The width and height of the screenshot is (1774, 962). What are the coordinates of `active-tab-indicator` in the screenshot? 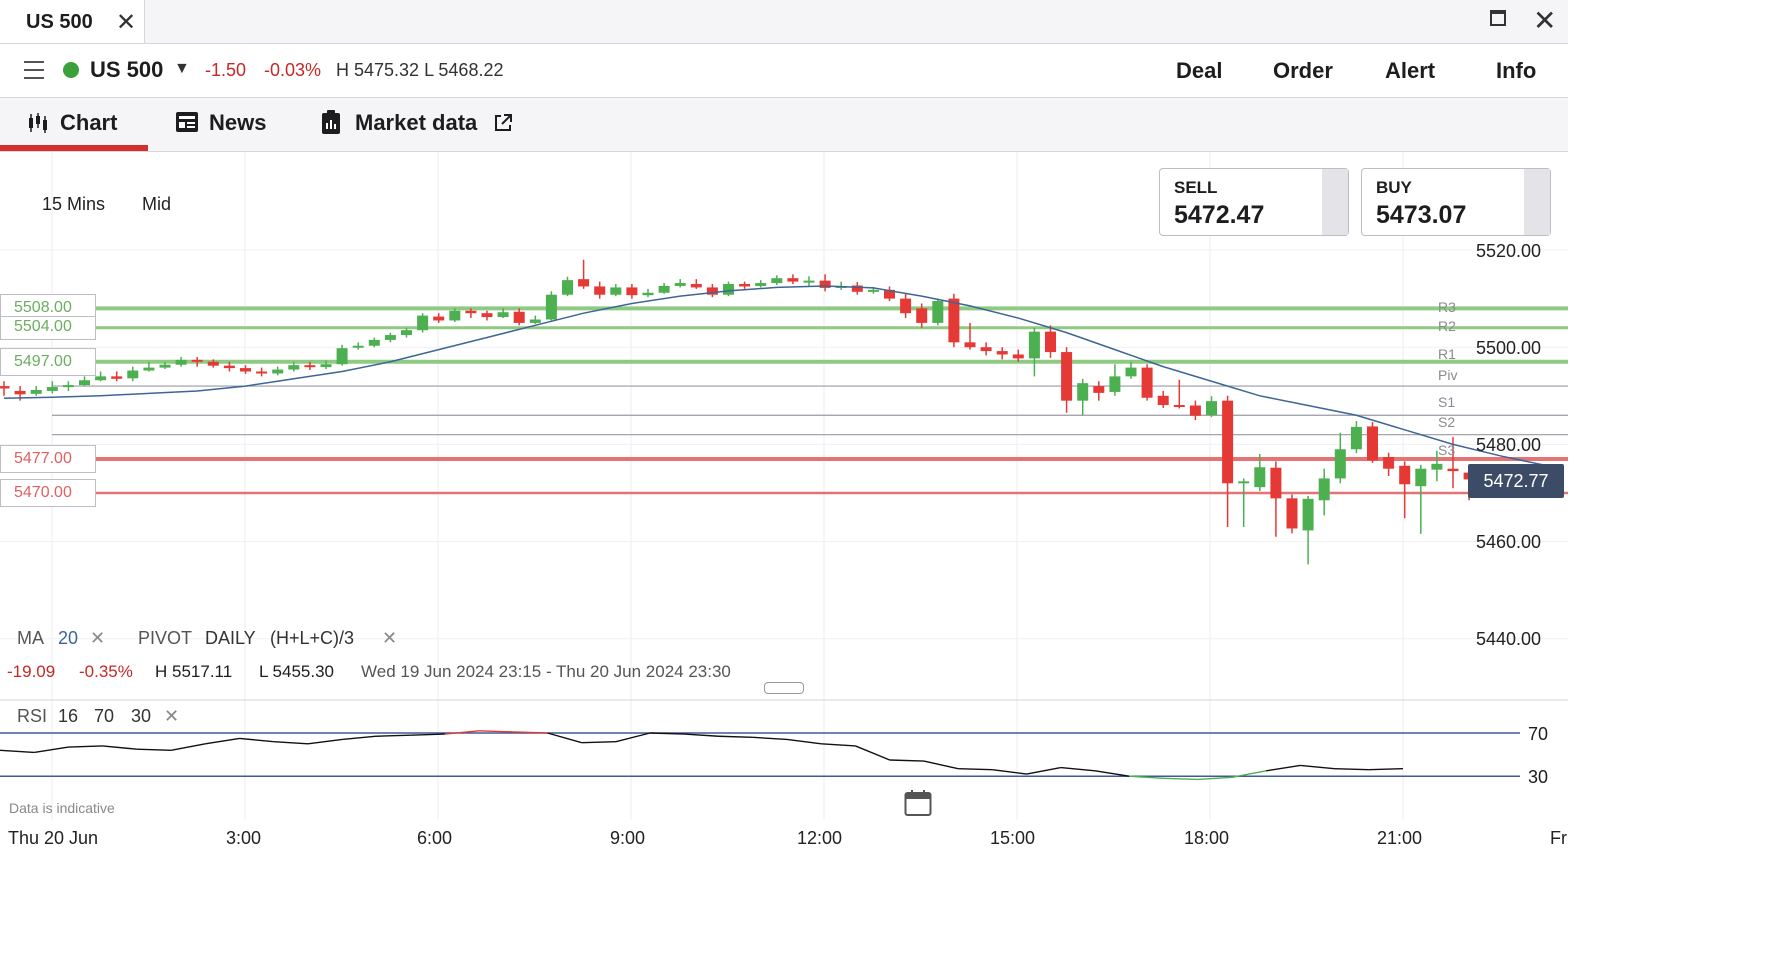 It's located at (74, 148).